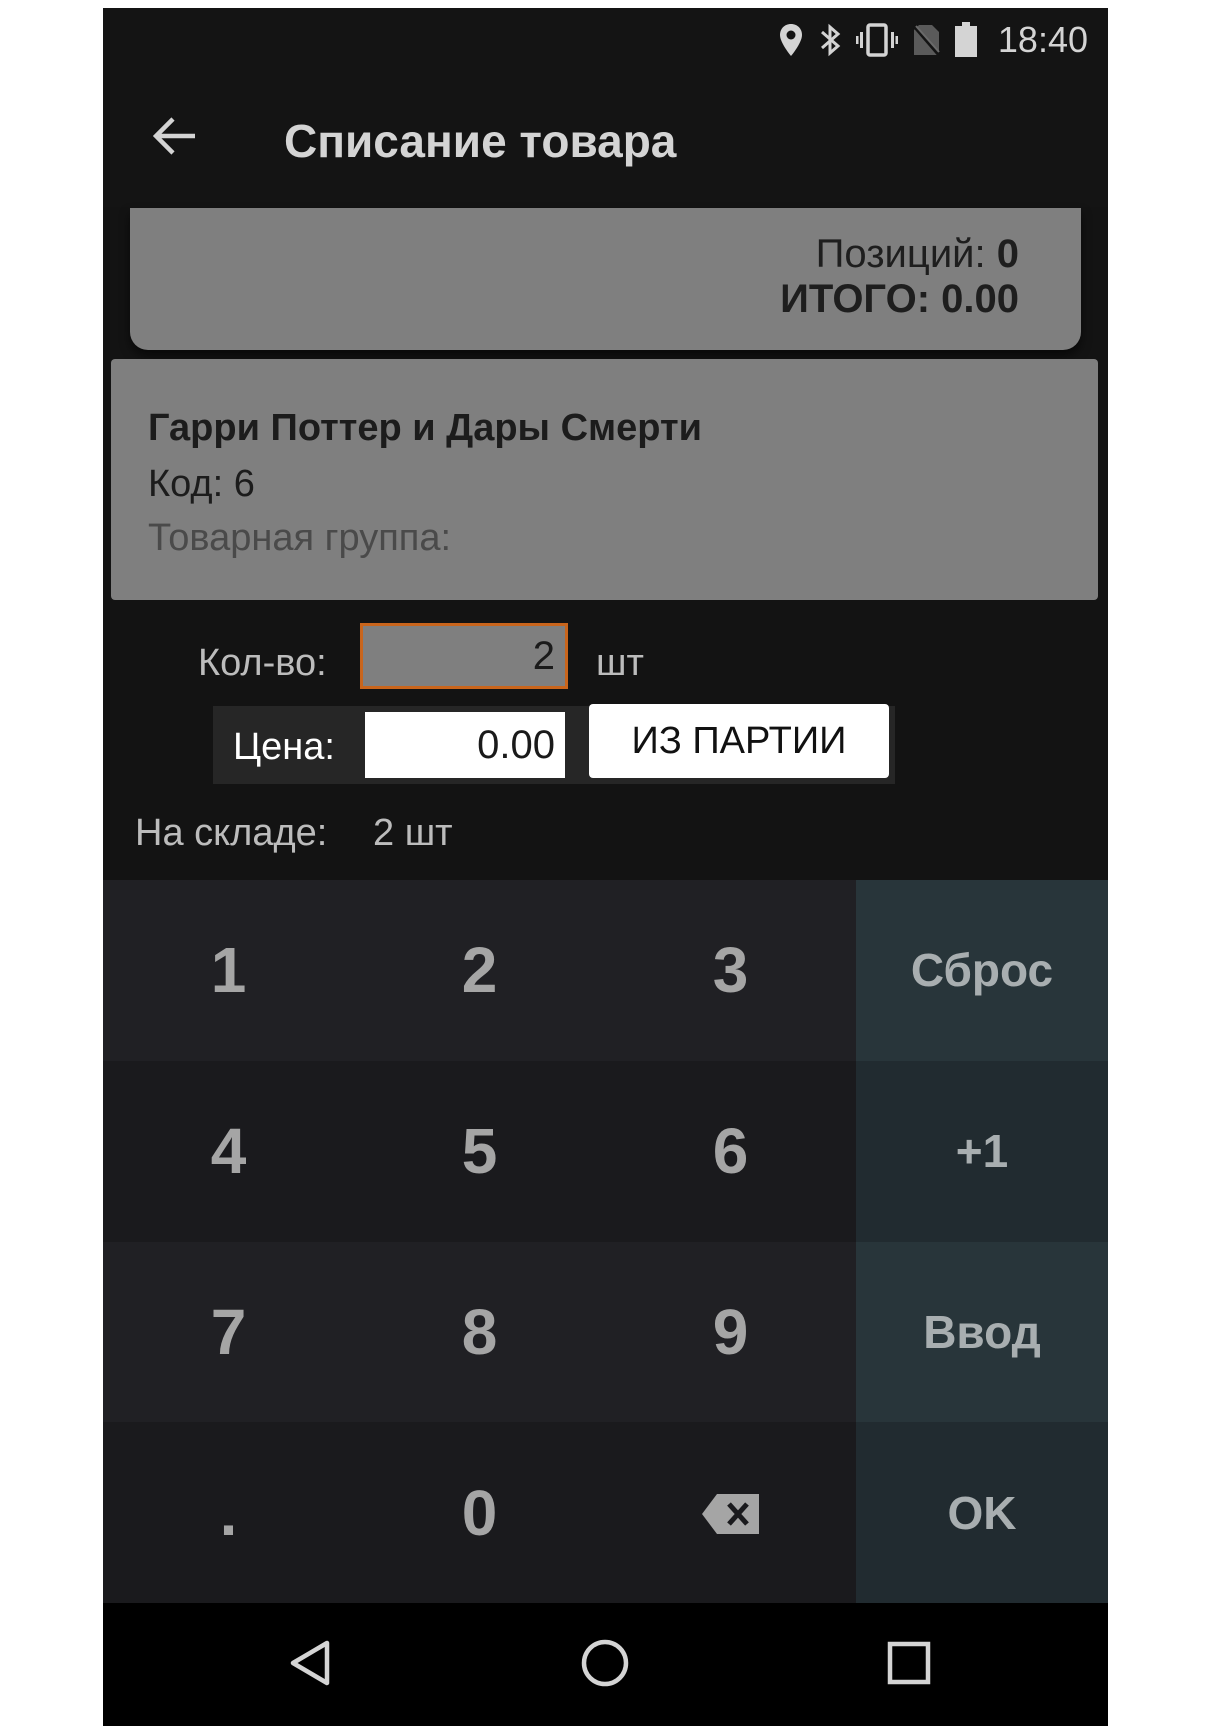  I want to click on key-0: 0, so click(479, 1512).